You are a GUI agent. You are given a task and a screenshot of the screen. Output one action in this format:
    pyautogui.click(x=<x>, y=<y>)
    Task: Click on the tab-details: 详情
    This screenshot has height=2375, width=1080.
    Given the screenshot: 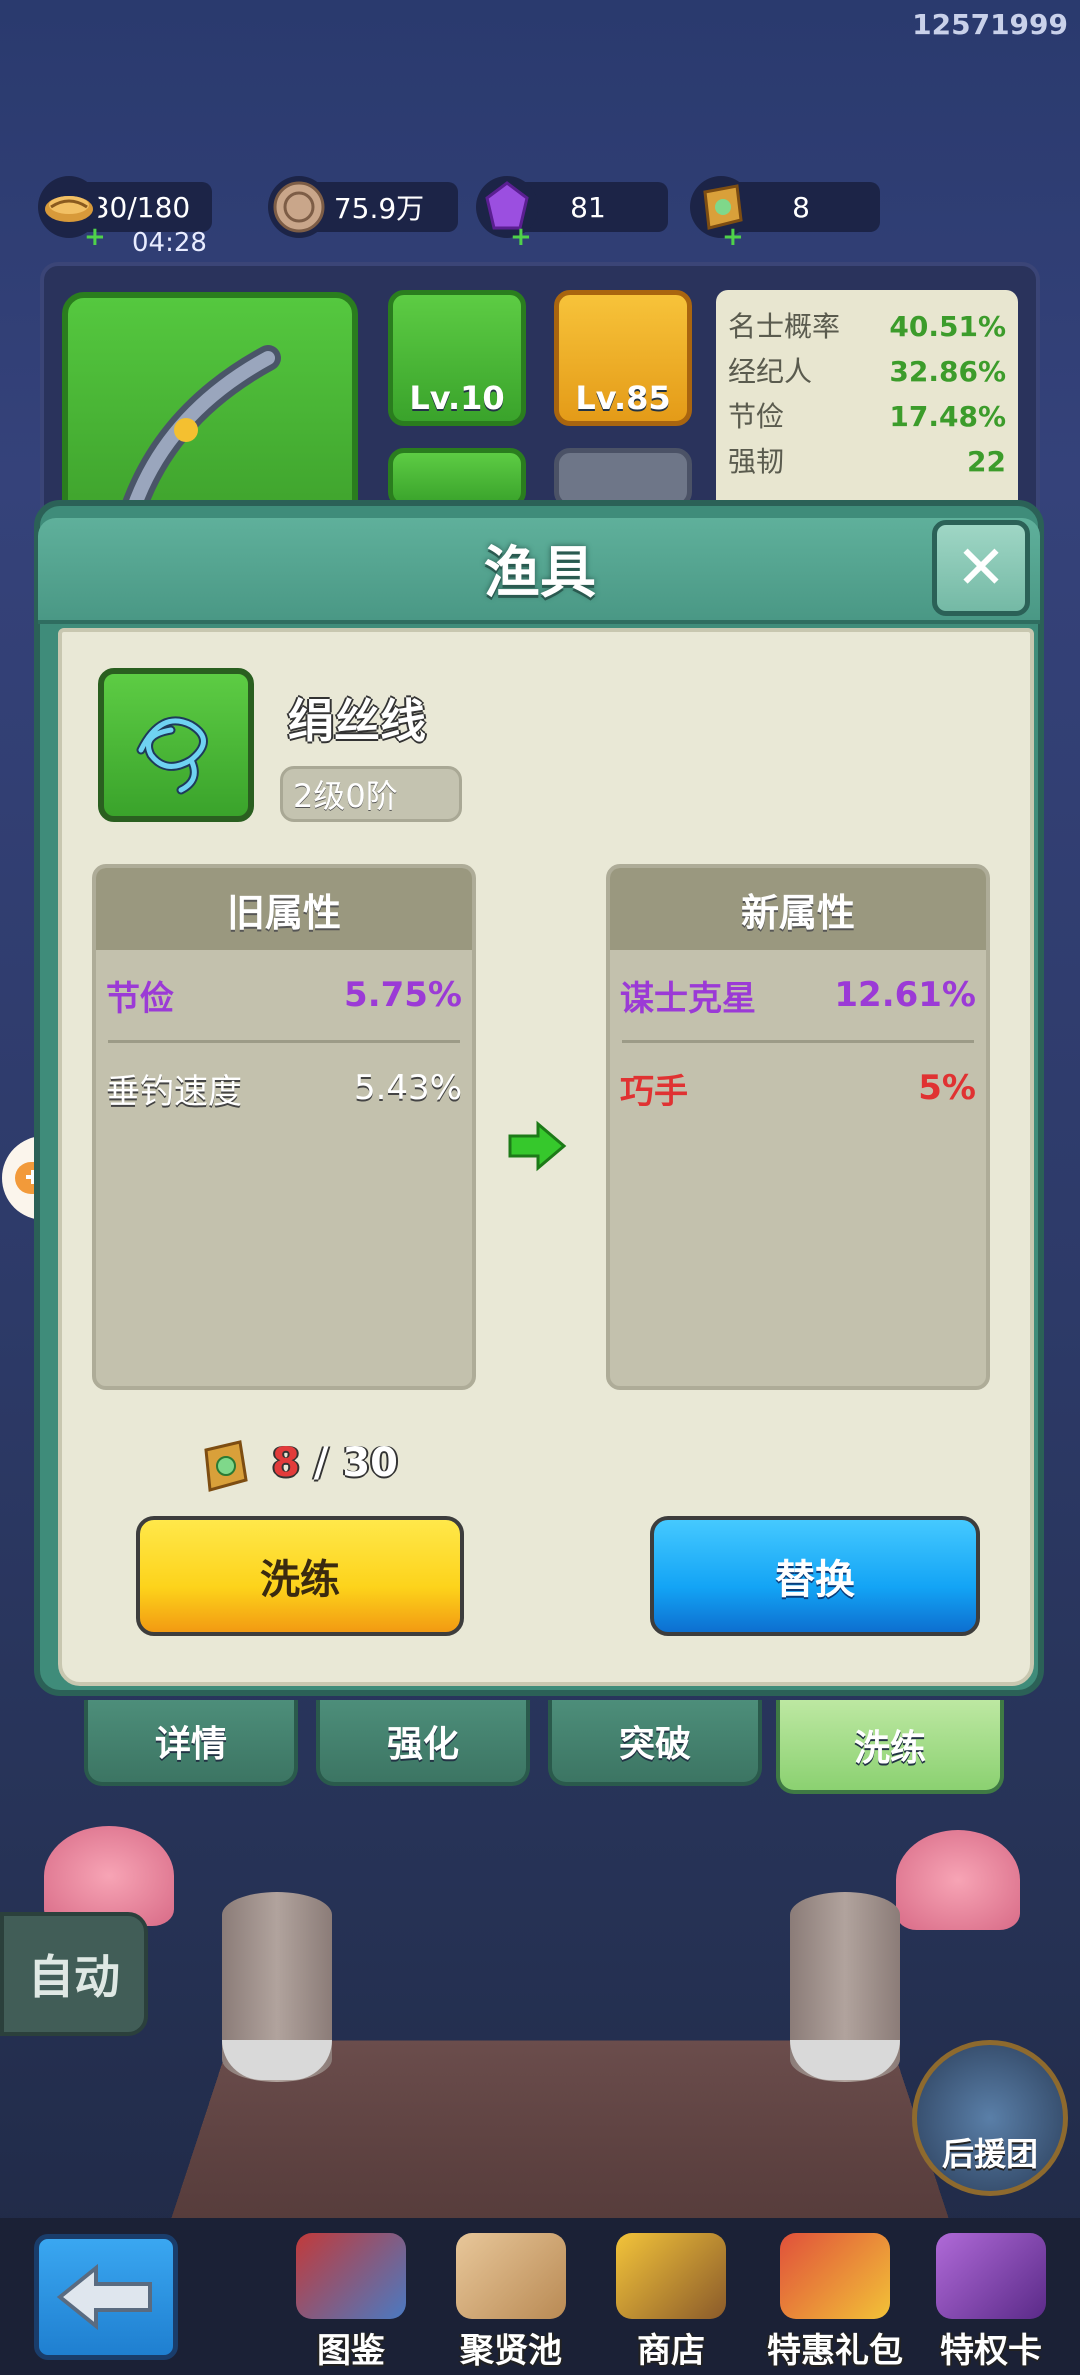 What is the action you would take?
    pyautogui.click(x=191, y=1743)
    